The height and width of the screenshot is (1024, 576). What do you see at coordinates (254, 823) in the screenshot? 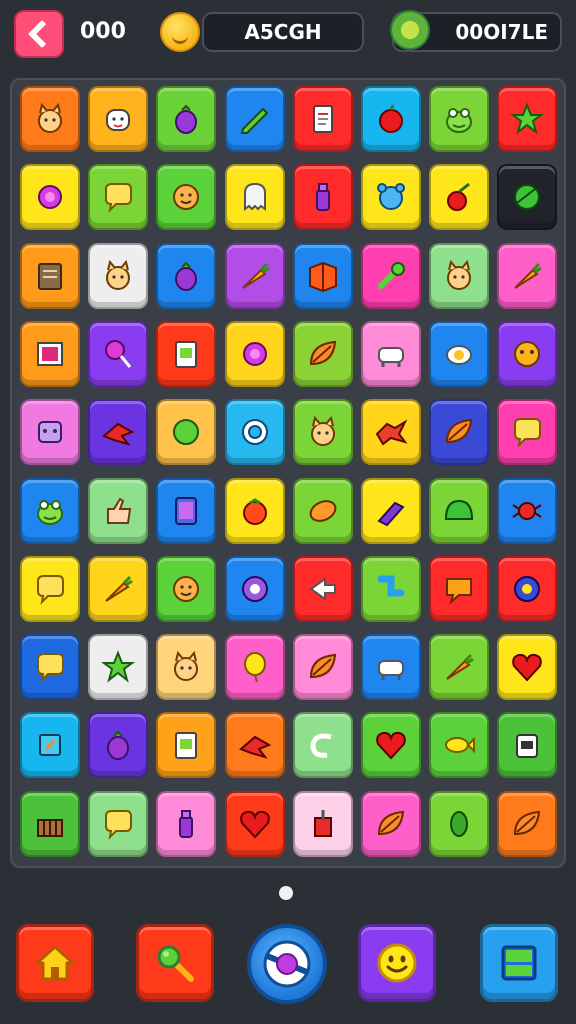
I see `tile-r10-c4` at bounding box center [254, 823].